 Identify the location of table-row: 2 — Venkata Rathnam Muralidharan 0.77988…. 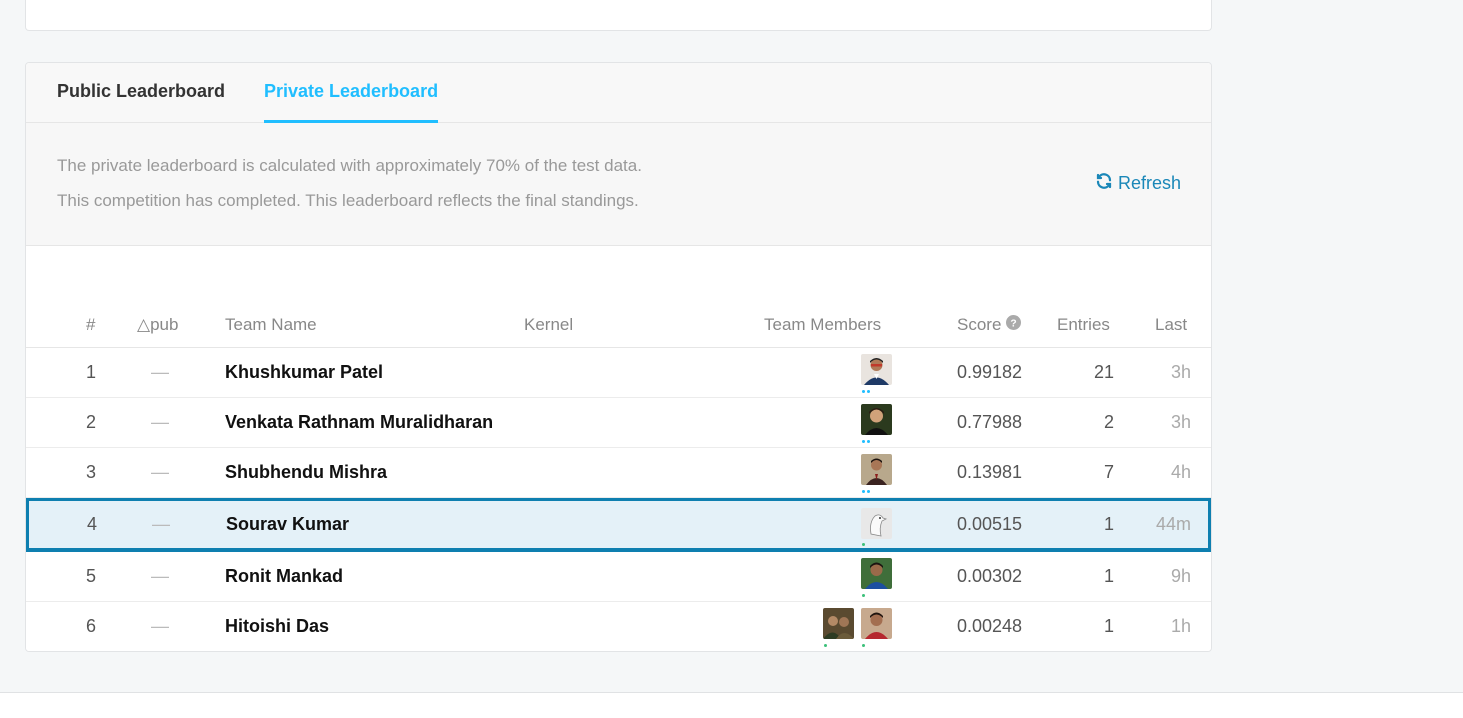
(618, 423).